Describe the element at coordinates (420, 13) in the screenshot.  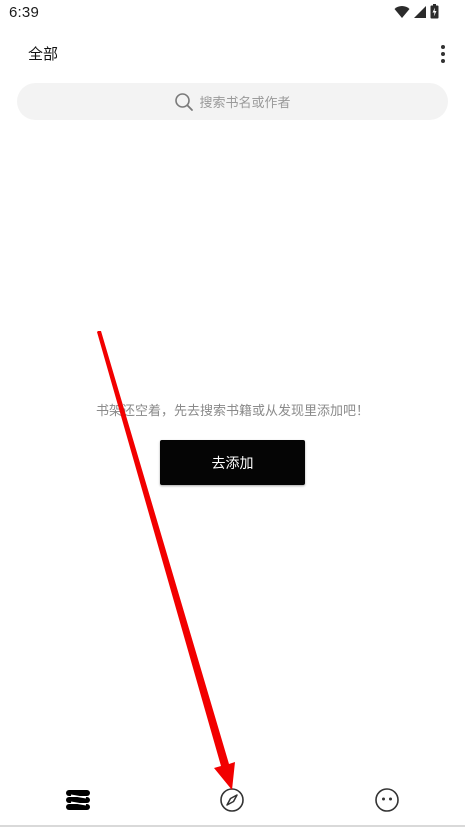
I see `cellular-signal-icon` at that location.